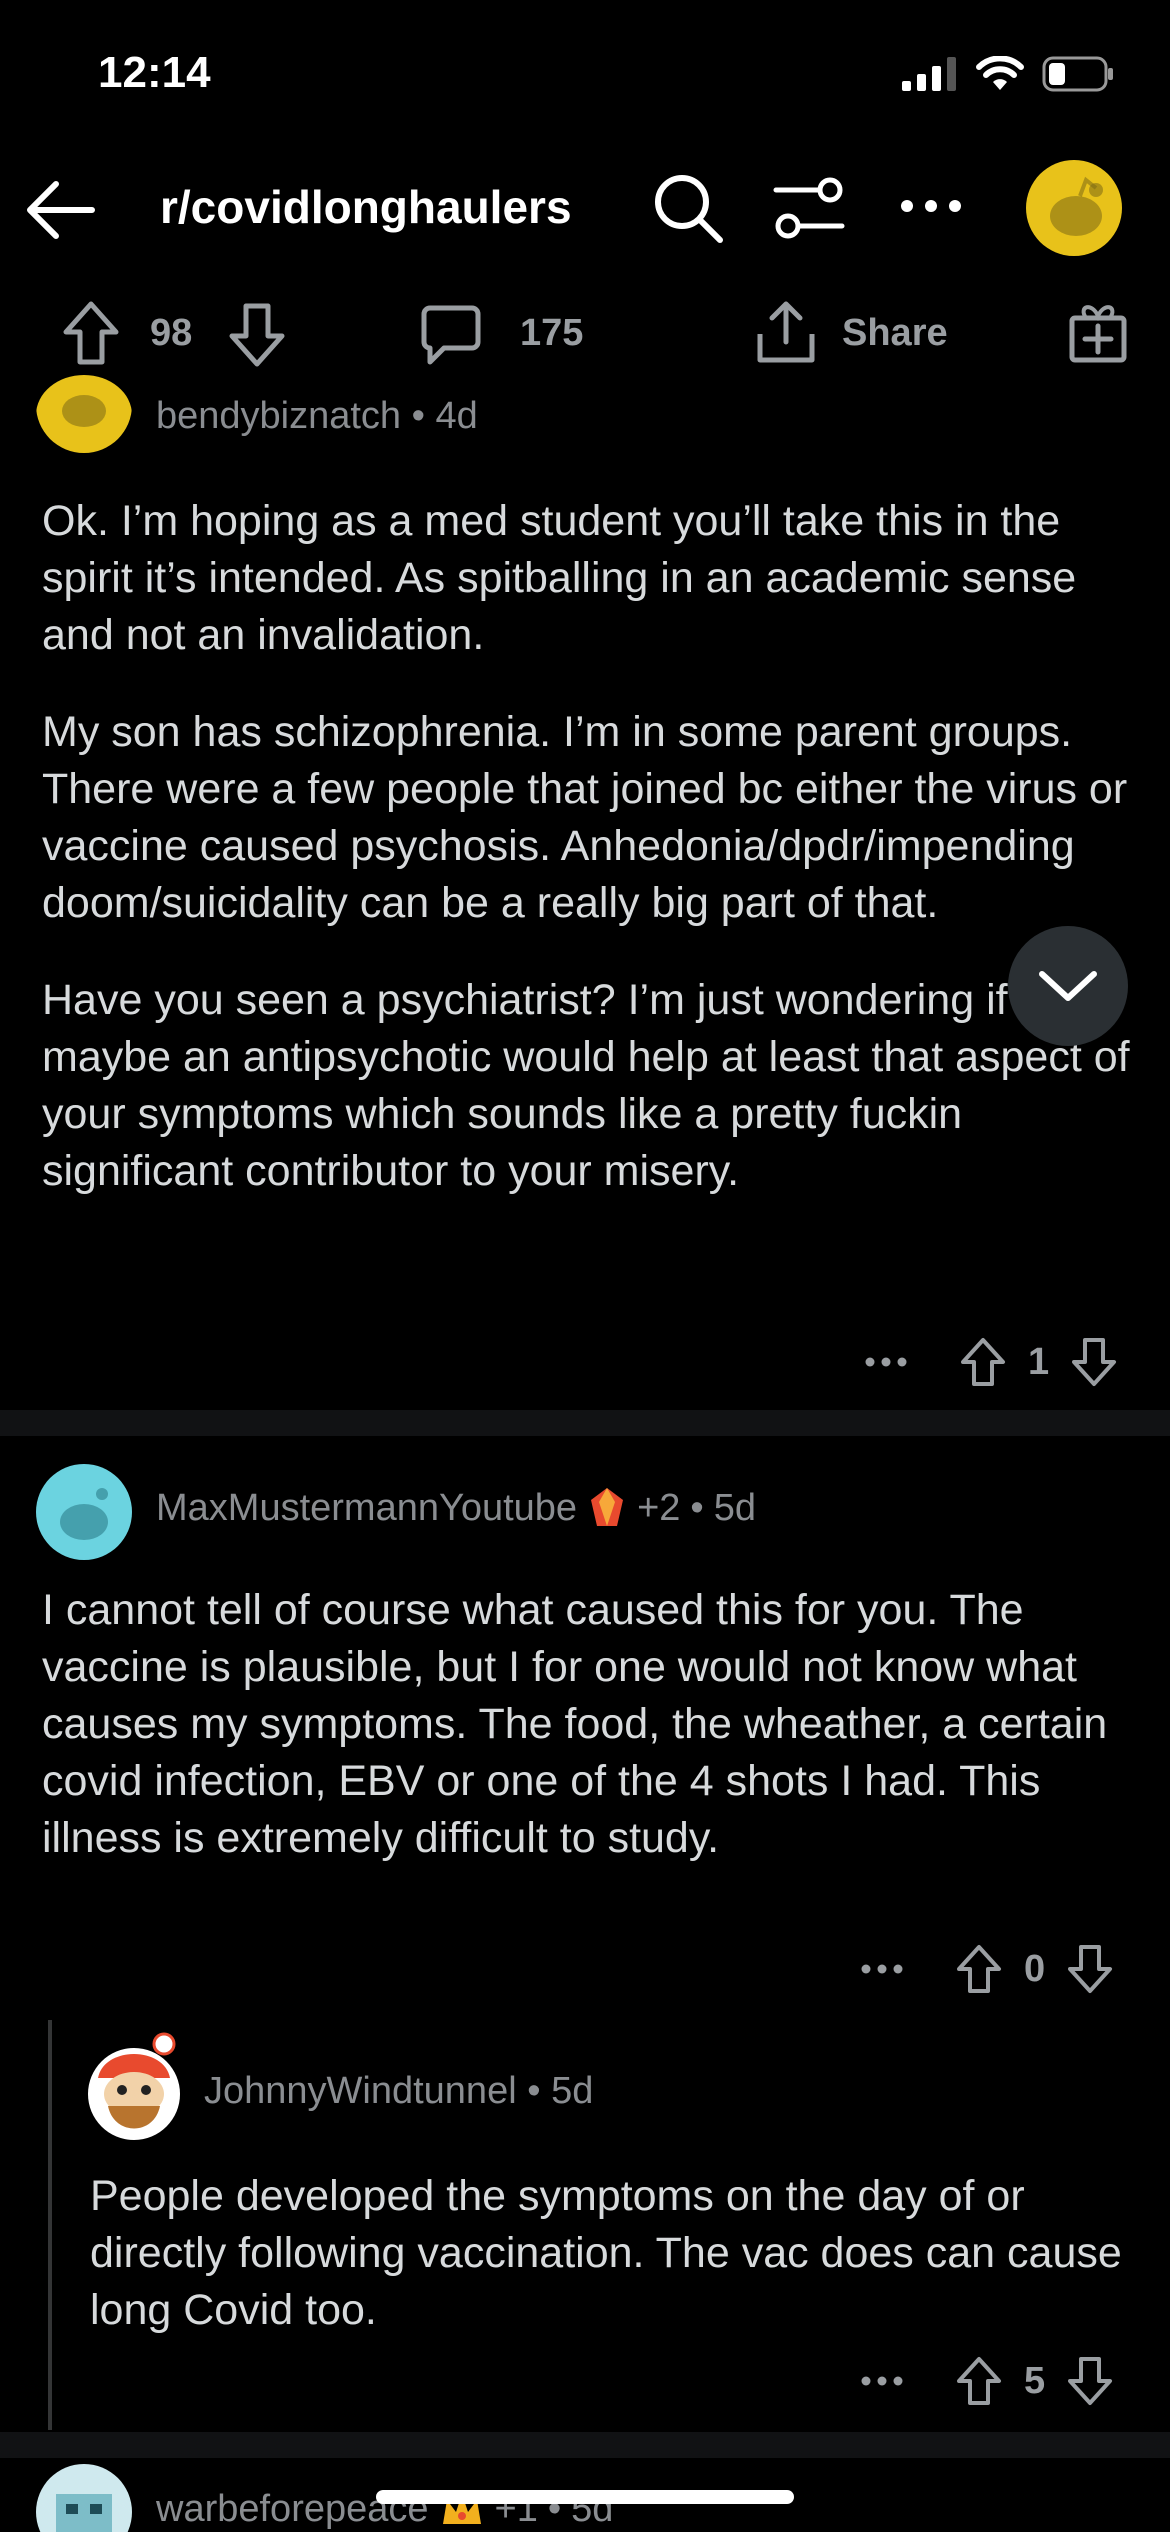 This screenshot has width=1170, height=2532. I want to click on flair-gem-icon, so click(607, 1507).